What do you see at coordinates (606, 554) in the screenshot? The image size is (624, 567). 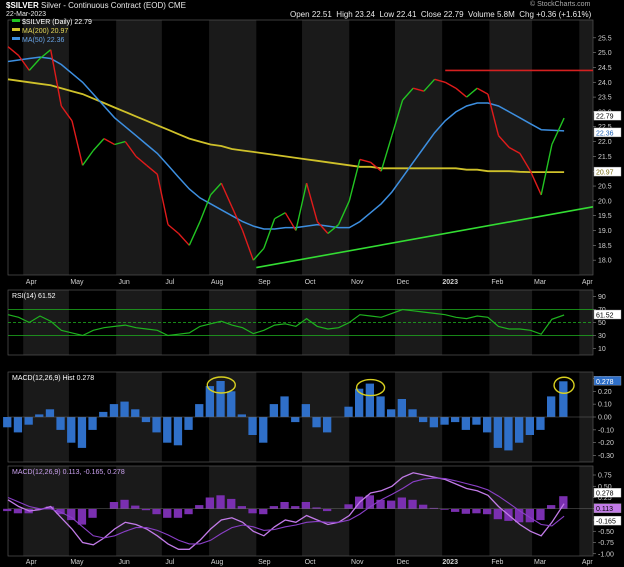 I see `macd-tick-label: -1.00` at bounding box center [606, 554].